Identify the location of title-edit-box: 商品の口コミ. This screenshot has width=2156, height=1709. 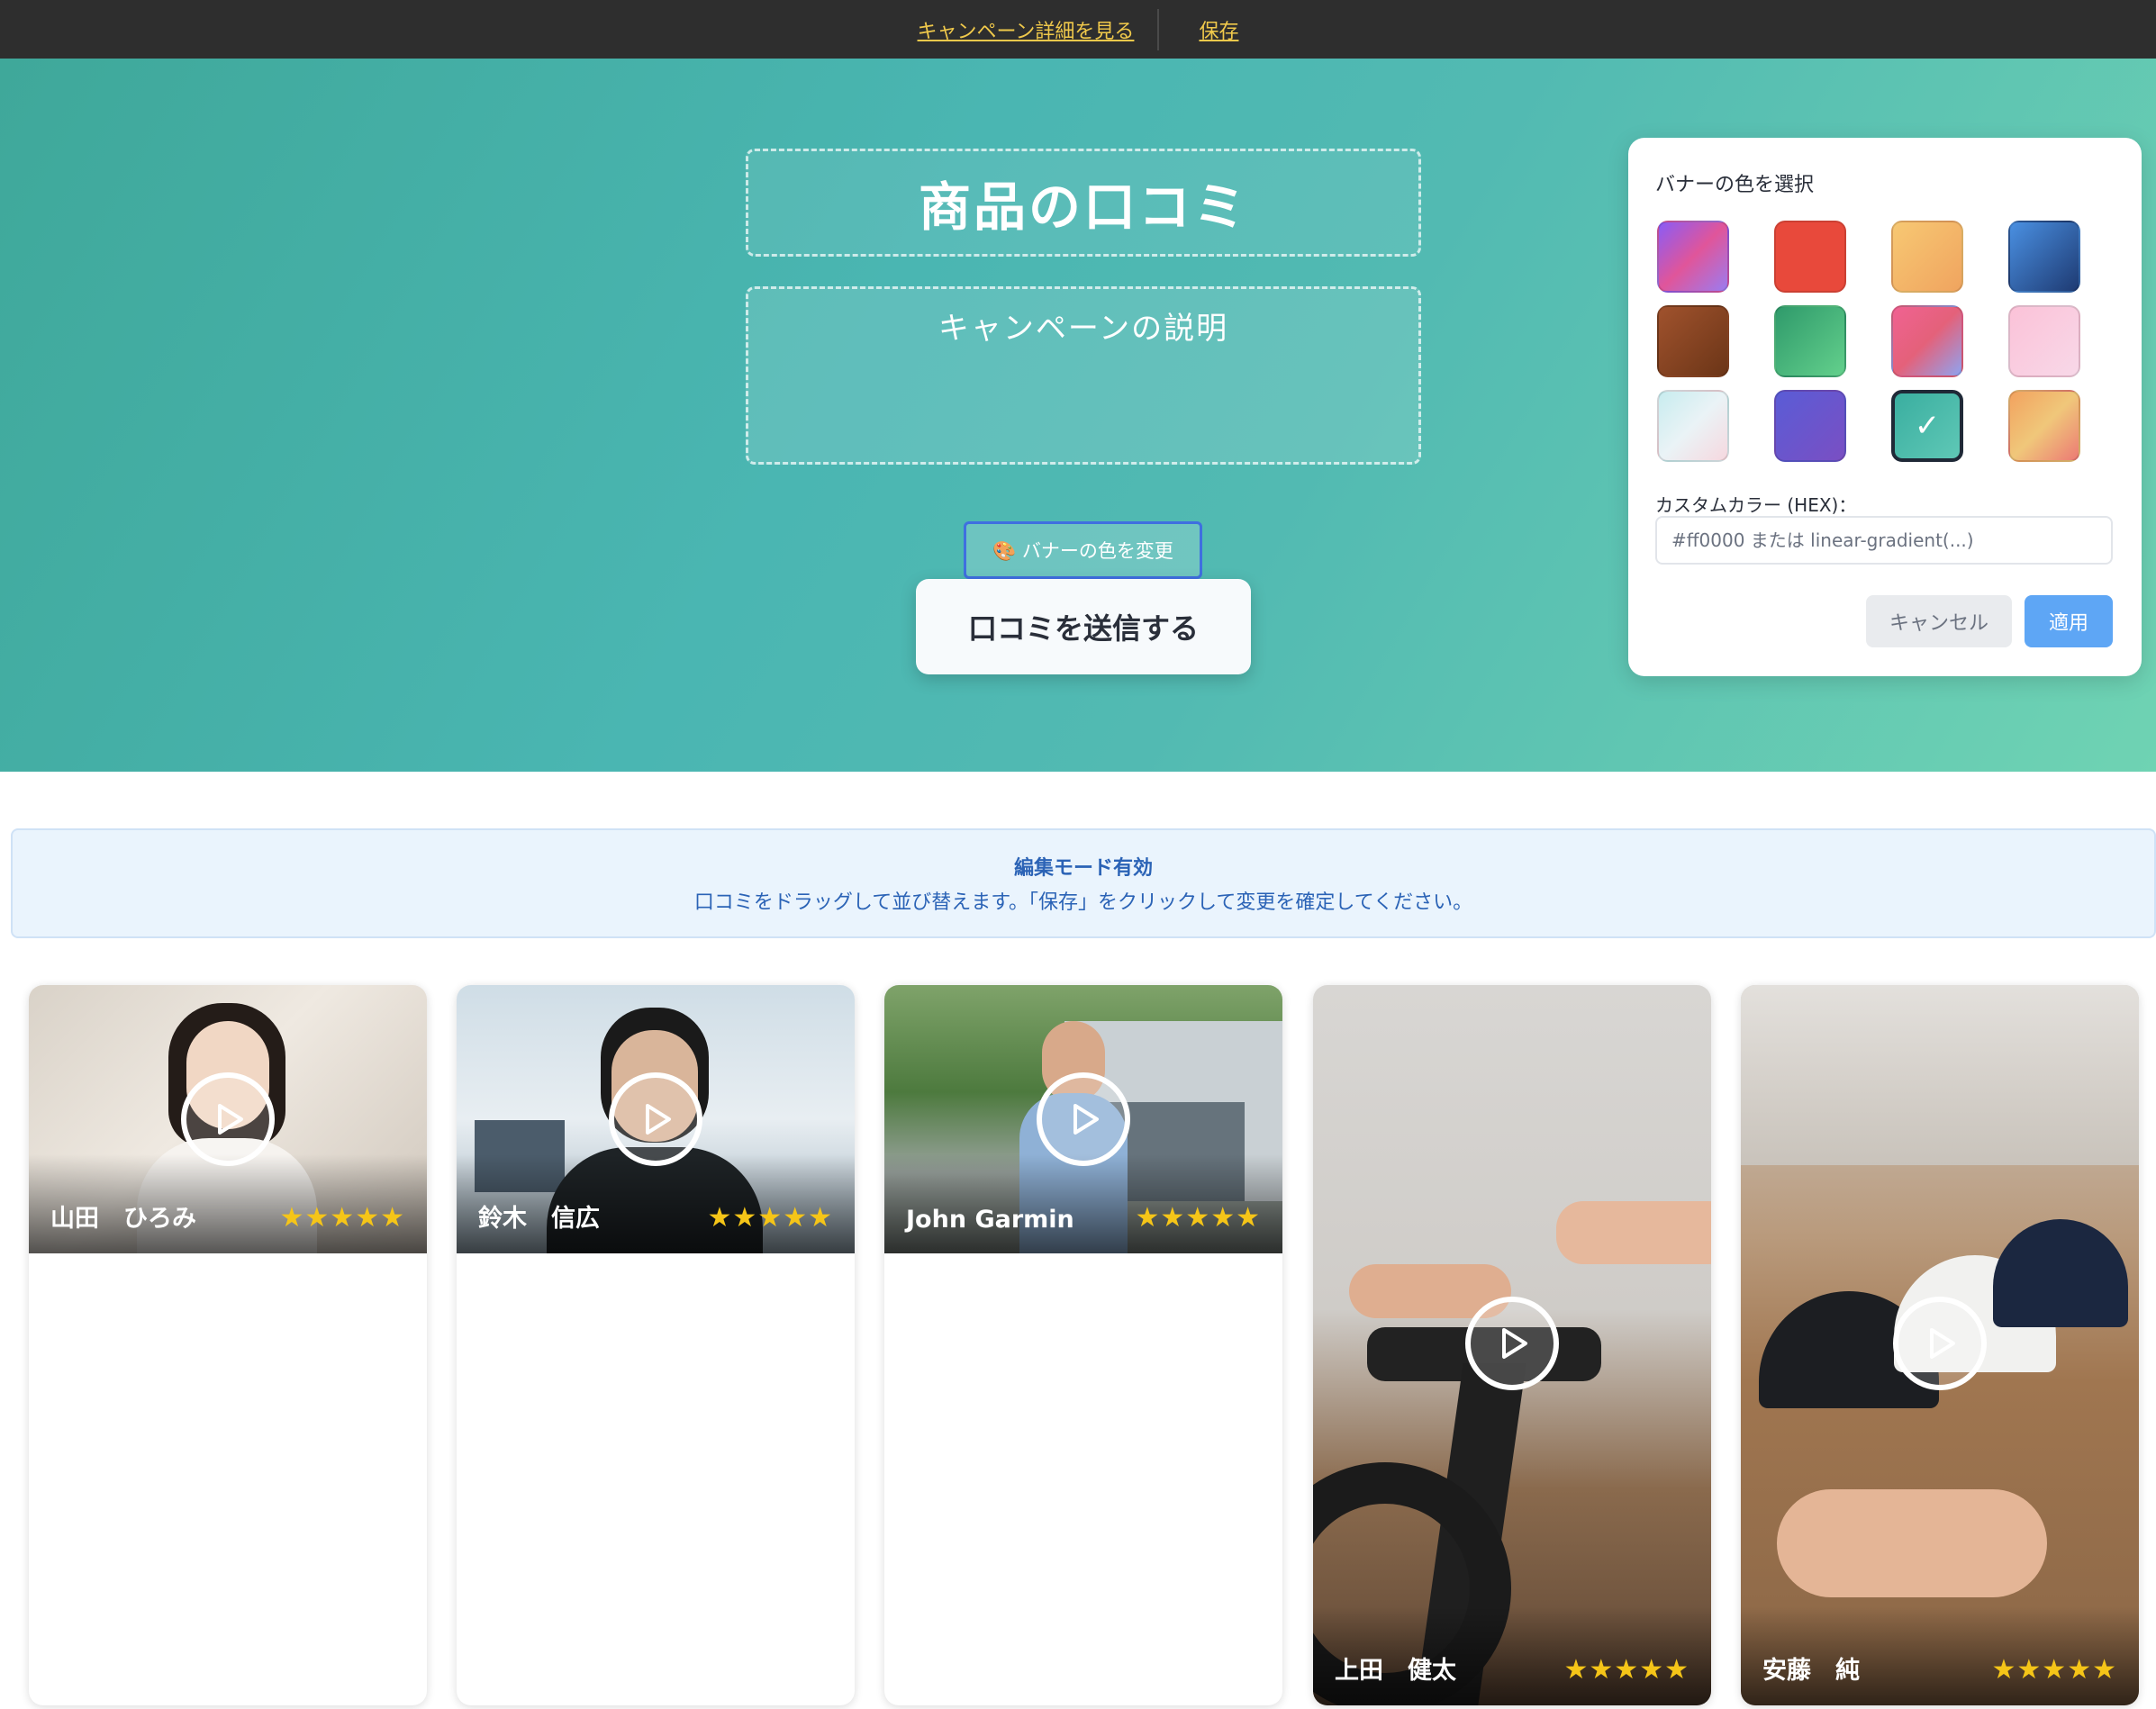
(1083, 203).